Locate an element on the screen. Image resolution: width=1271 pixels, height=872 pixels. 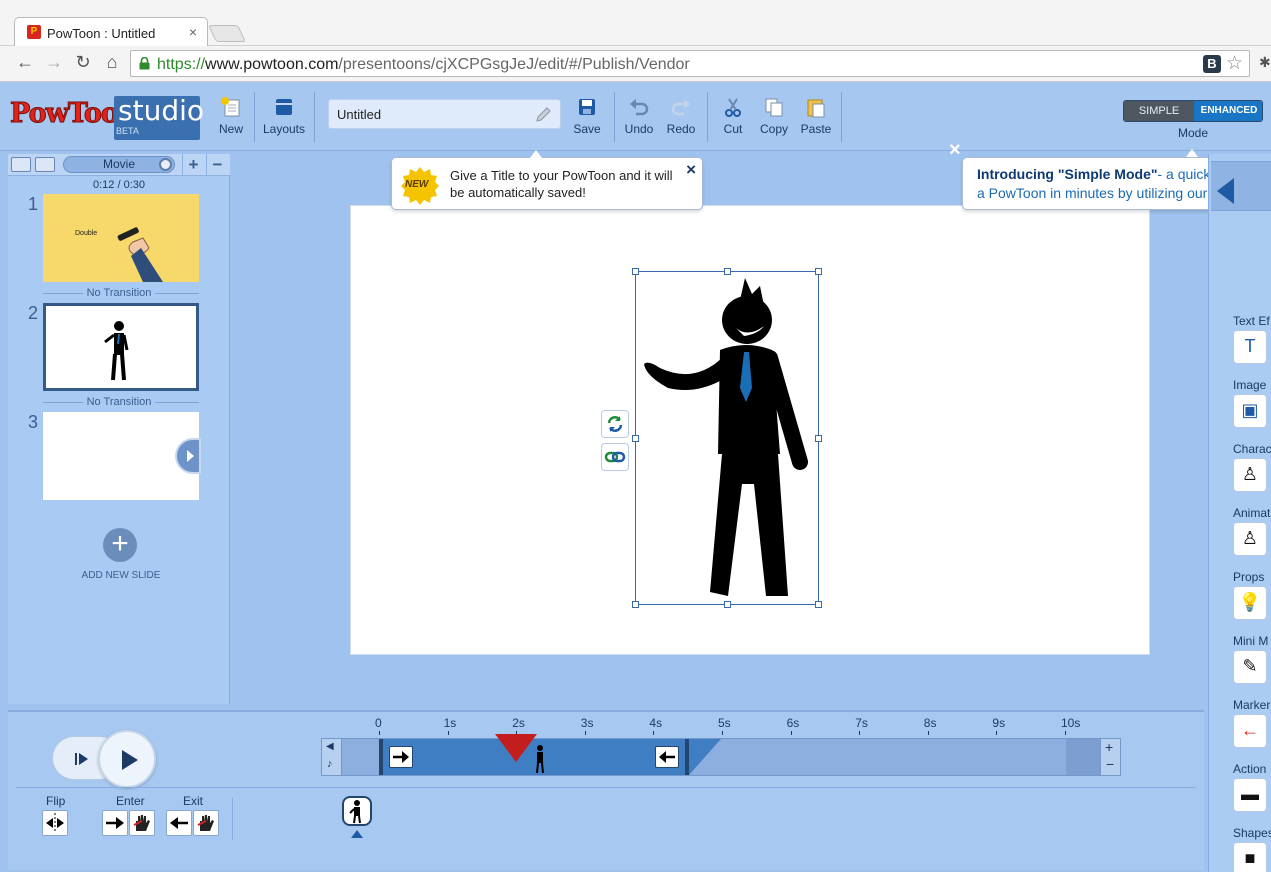
mode-toggle: SIMPLE ENHANCED is located at coordinates (1193, 111).